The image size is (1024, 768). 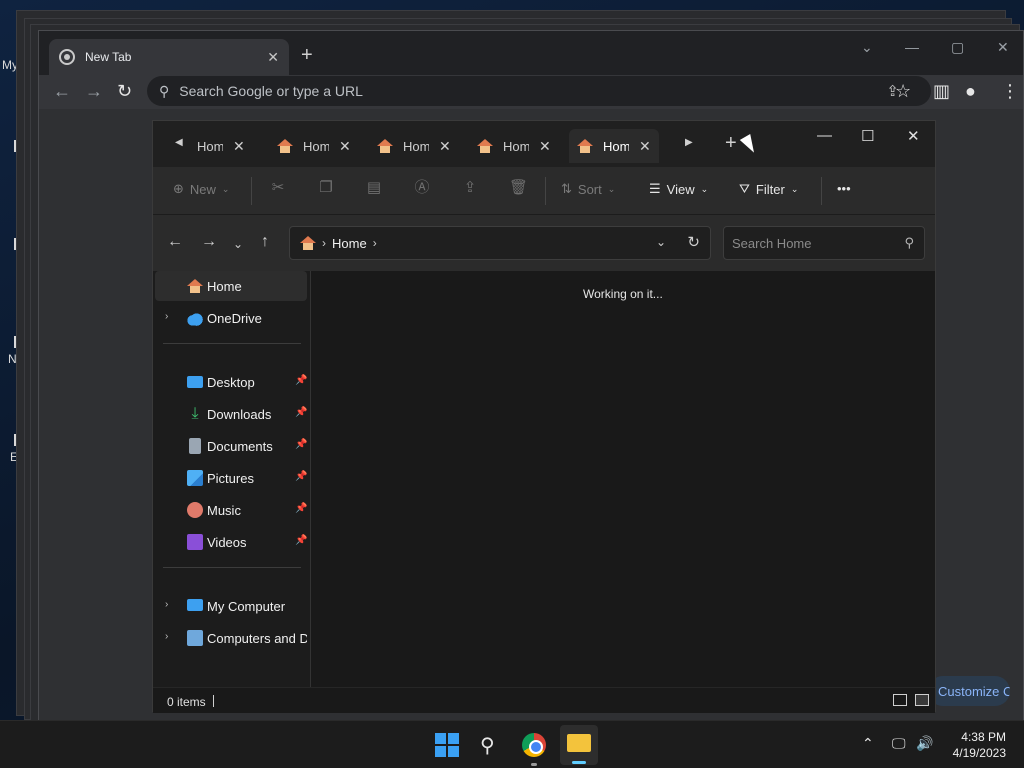 I want to click on customize-chrome-button: Customize Chrome, so click(x=969, y=691).